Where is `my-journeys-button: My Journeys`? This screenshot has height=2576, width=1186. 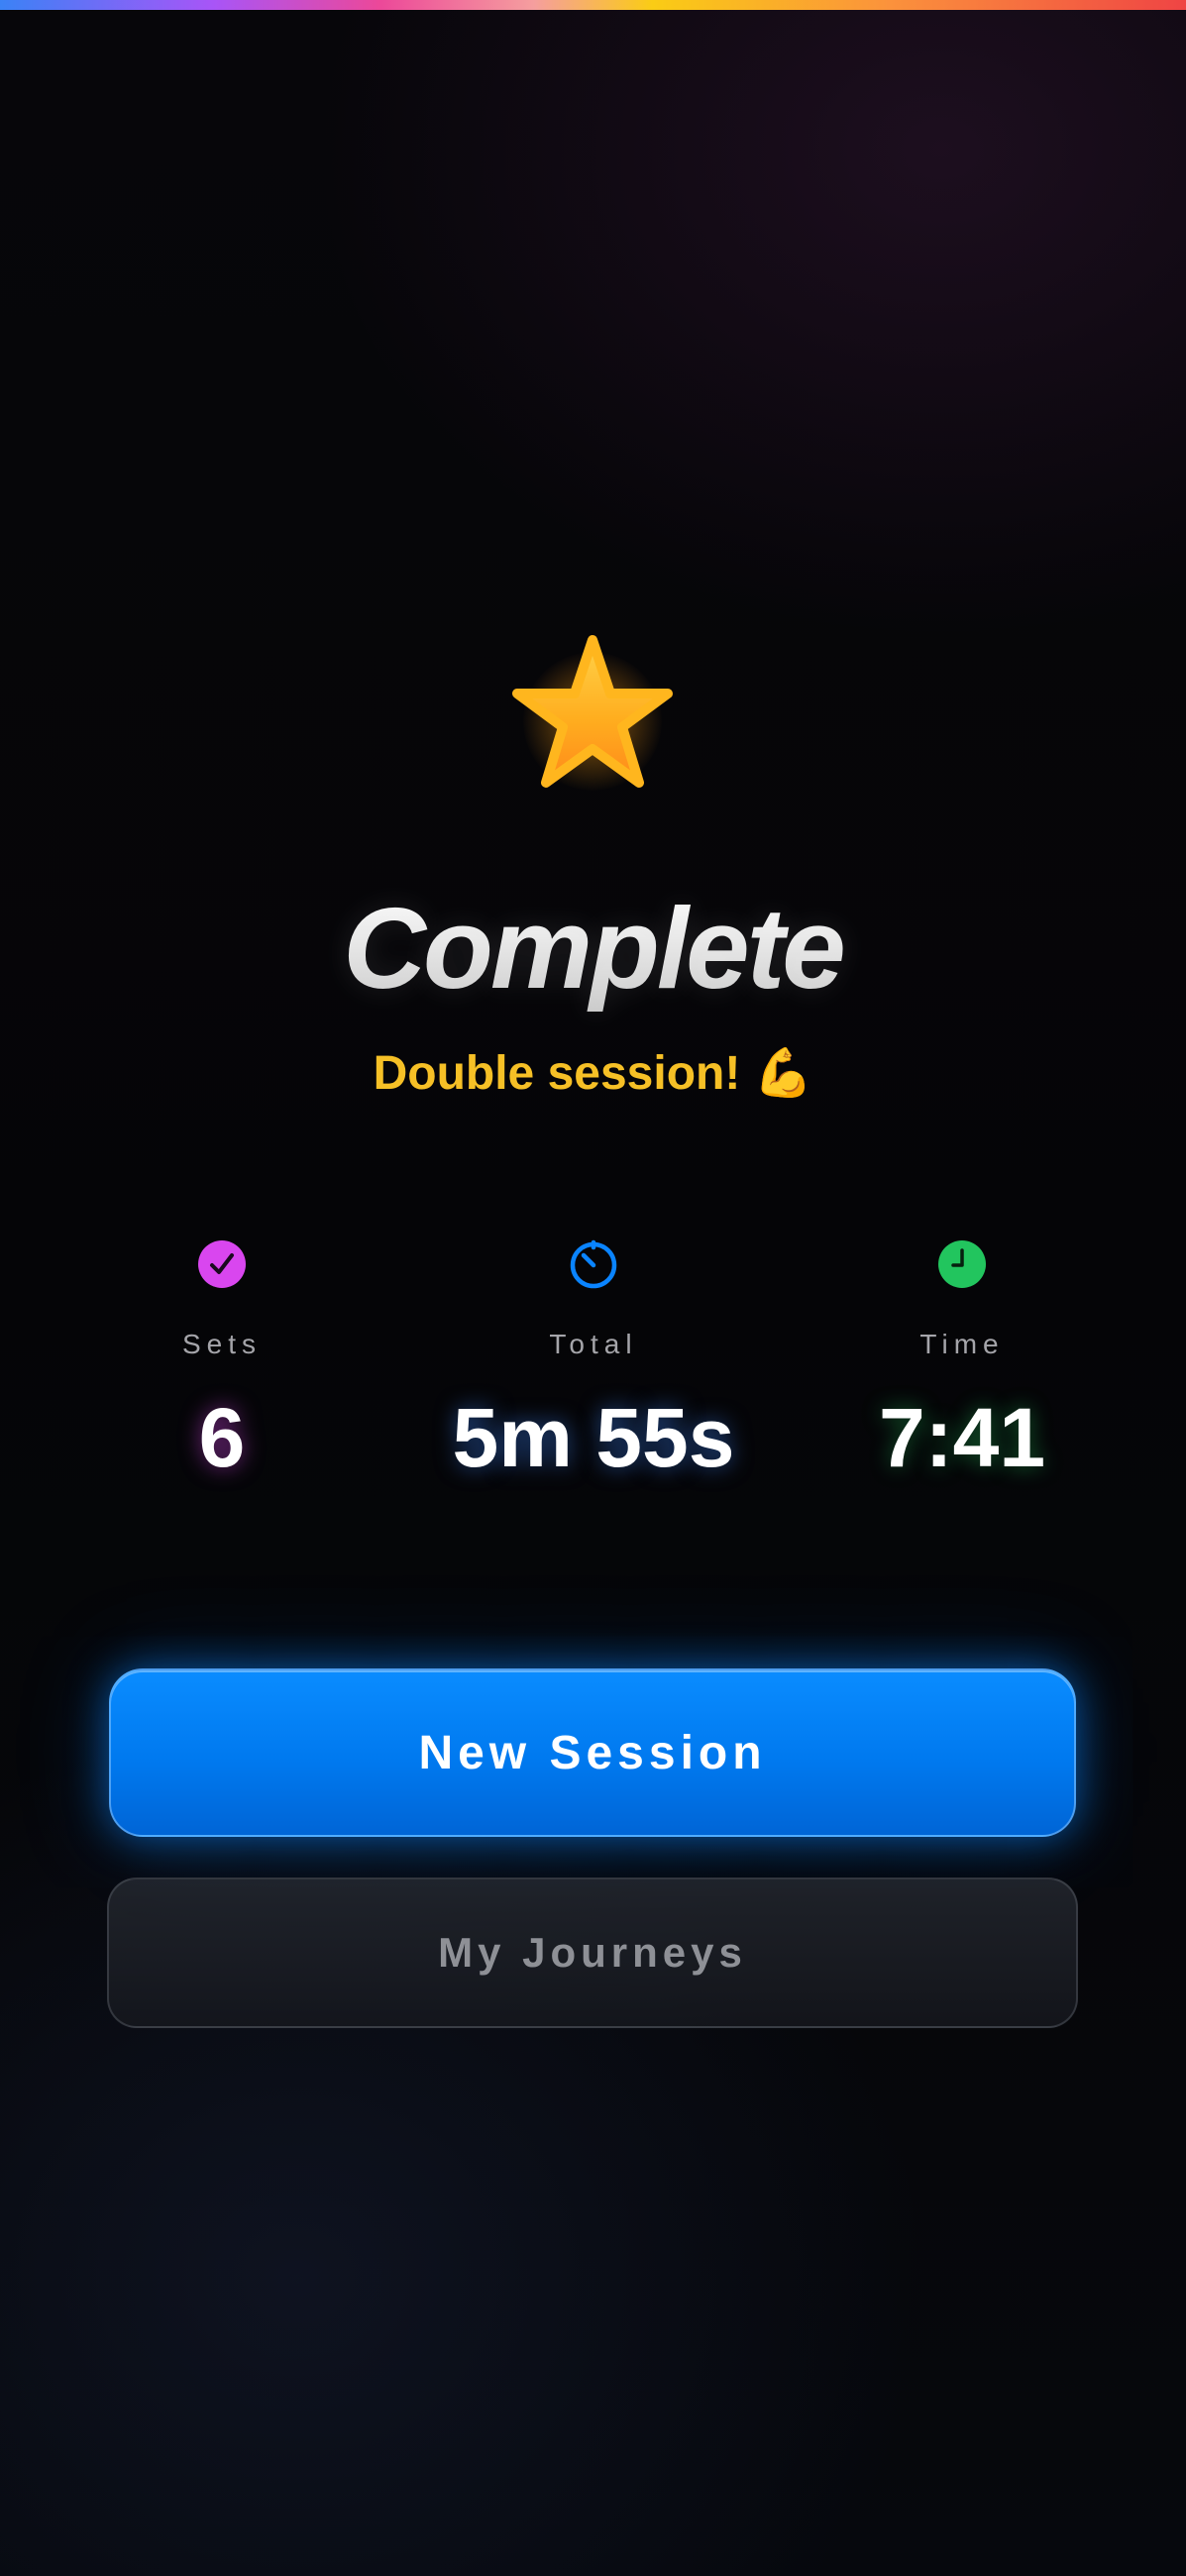
my-journeys-button: My Journeys is located at coordinates (592, 1953).